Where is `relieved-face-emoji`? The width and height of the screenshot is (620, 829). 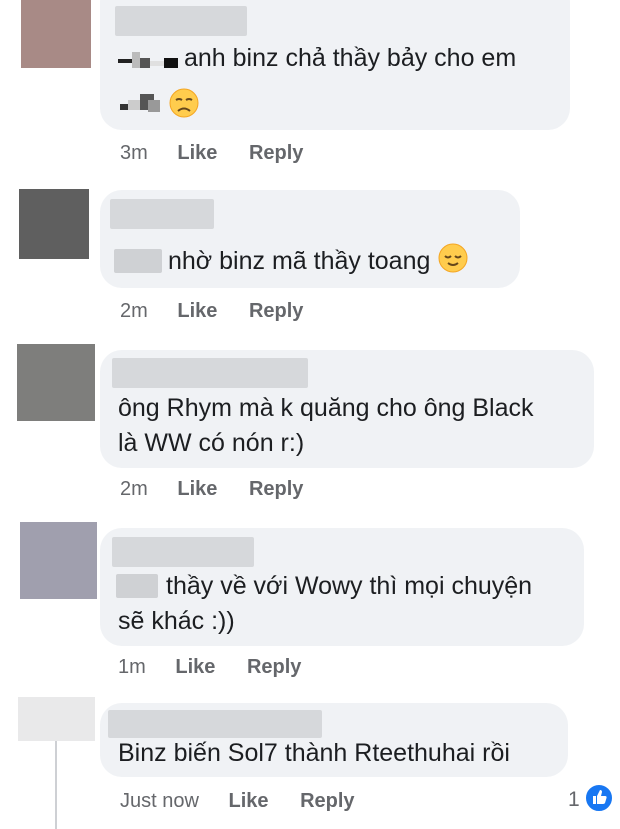
relieved-face-emoji is located at coordinates (453, 263).